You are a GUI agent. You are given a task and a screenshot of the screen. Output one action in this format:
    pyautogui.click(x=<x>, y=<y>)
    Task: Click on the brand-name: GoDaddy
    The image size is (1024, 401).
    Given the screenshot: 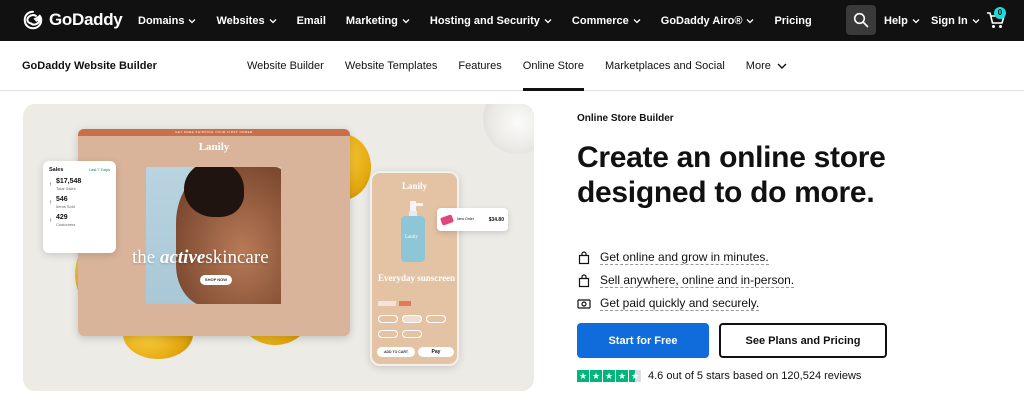 What is the action you would take?
    pyautogui.click(x=86, y=19)
    